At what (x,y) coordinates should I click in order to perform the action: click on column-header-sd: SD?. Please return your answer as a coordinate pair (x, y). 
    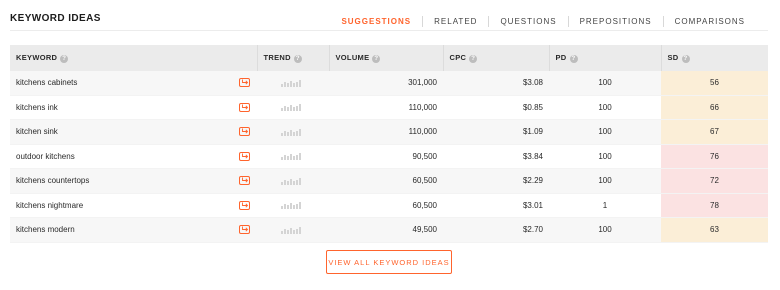
    Looking at the image, I should click on (714, 58).